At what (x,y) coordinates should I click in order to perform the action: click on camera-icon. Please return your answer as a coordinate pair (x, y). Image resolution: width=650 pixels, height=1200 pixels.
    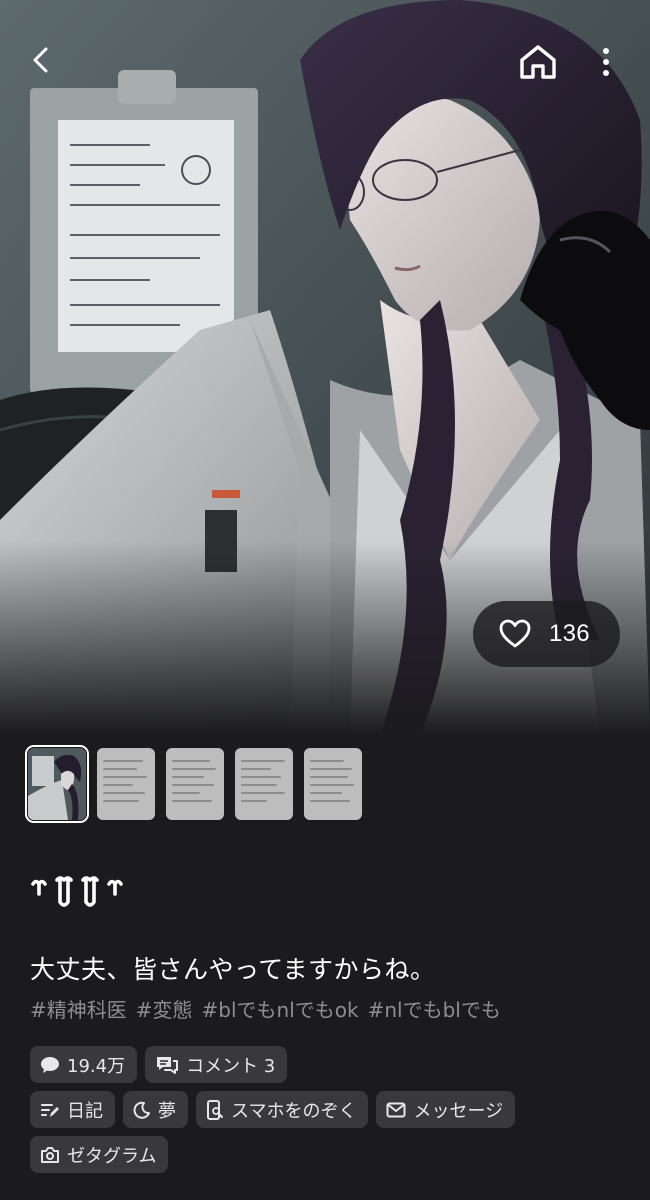
    Looking at the image, I should click on (50, 1154).